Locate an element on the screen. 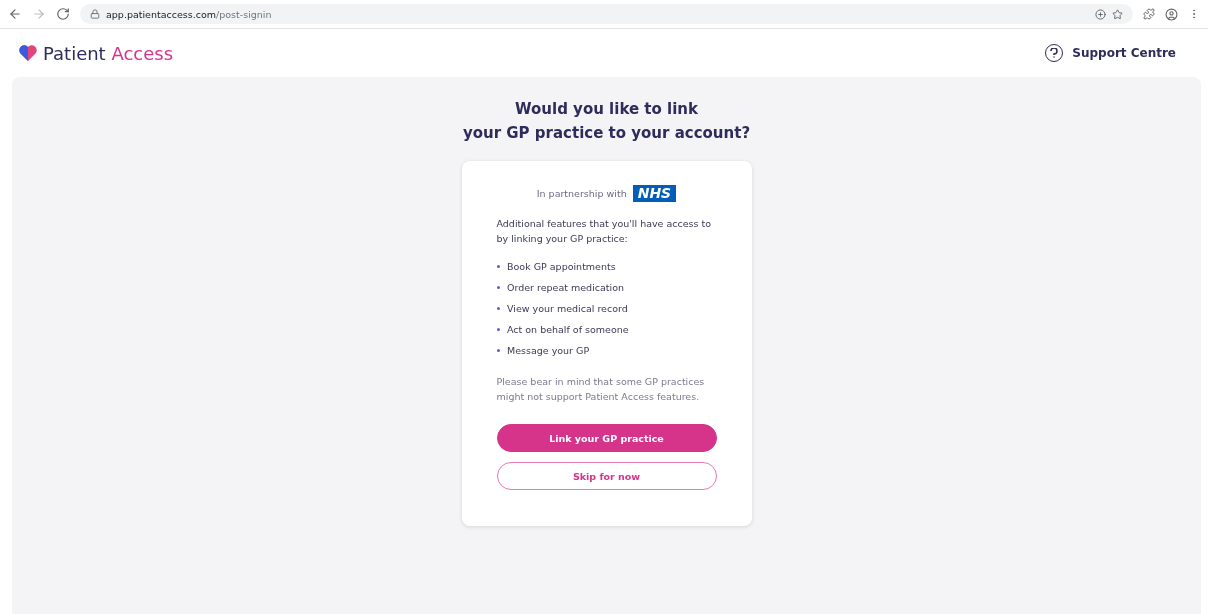 This screenshot has height=614, width=1208. feature-item: Order repeat medication is located at coordinates (565, 288).